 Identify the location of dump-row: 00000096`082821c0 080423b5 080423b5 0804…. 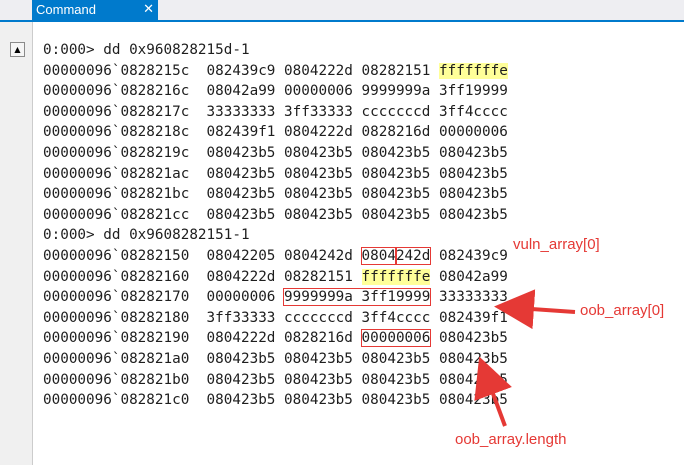
(275, 400).